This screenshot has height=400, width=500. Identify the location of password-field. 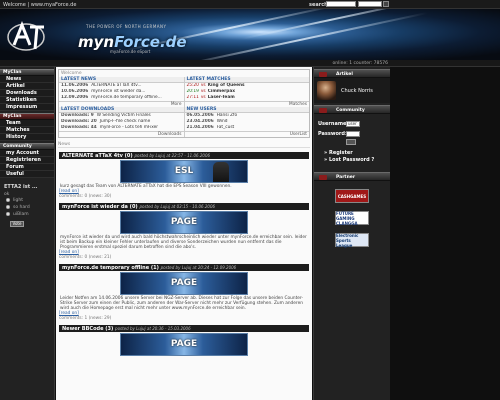
(353, 133).